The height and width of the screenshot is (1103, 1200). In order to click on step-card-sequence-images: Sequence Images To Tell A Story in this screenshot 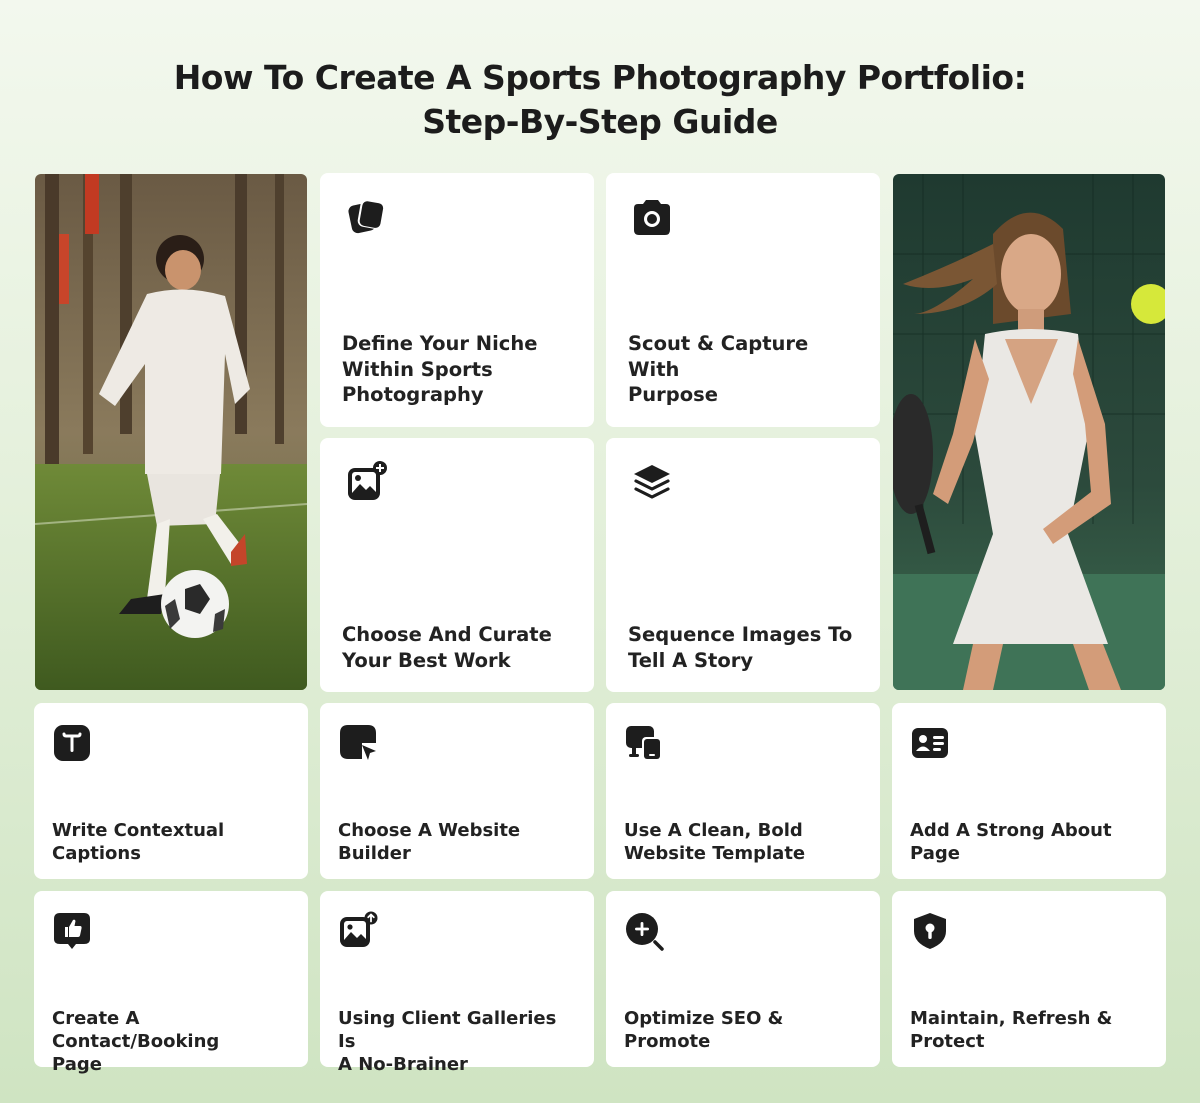, I will do `click(743, 565)`.